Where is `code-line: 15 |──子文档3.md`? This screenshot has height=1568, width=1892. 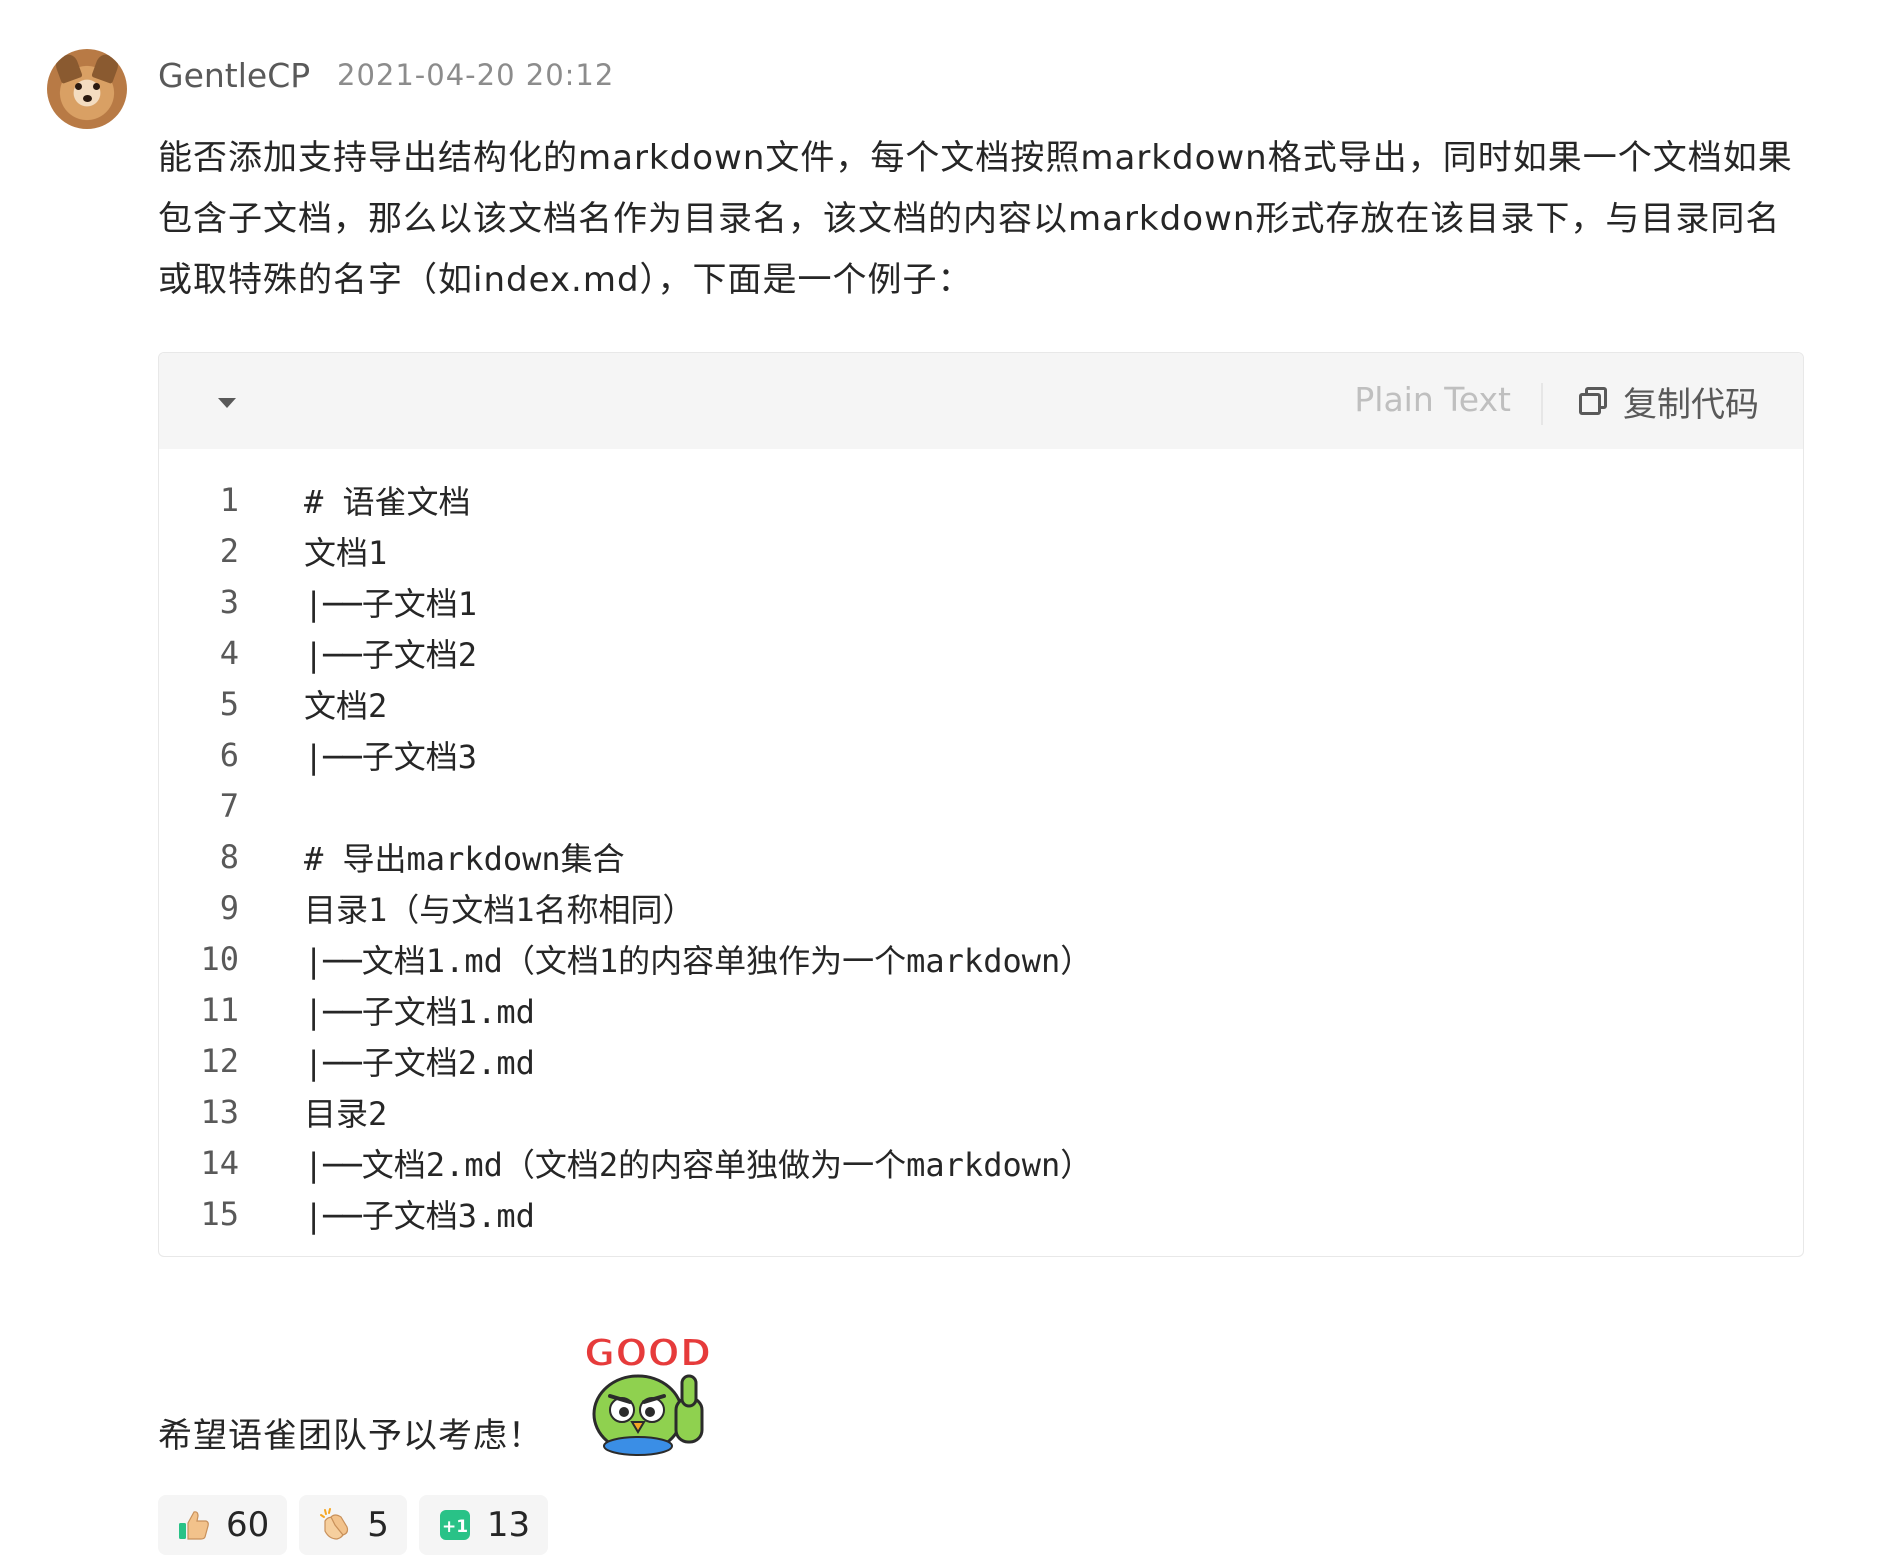
code-line: 15 |──子文档3.md is located at coordinates (981, 1213).